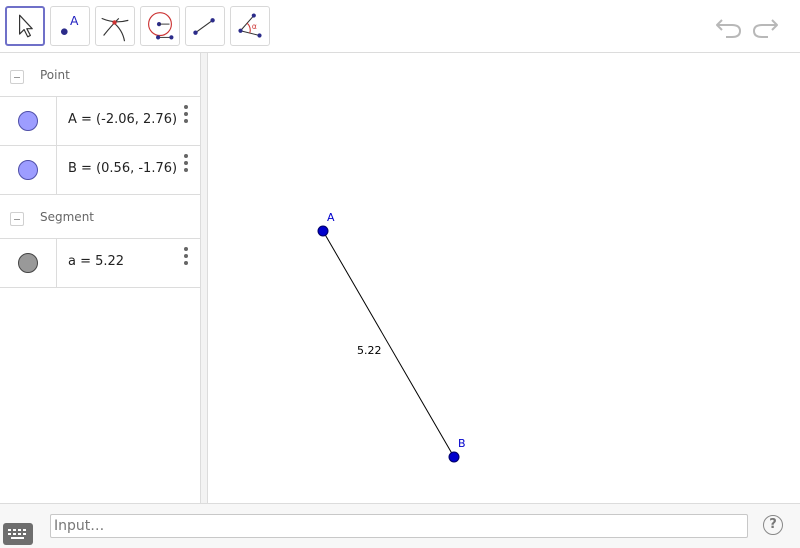 The height and width of the screenshot is (548, 800). I want to click on move-tool-button, so click(25, 26).